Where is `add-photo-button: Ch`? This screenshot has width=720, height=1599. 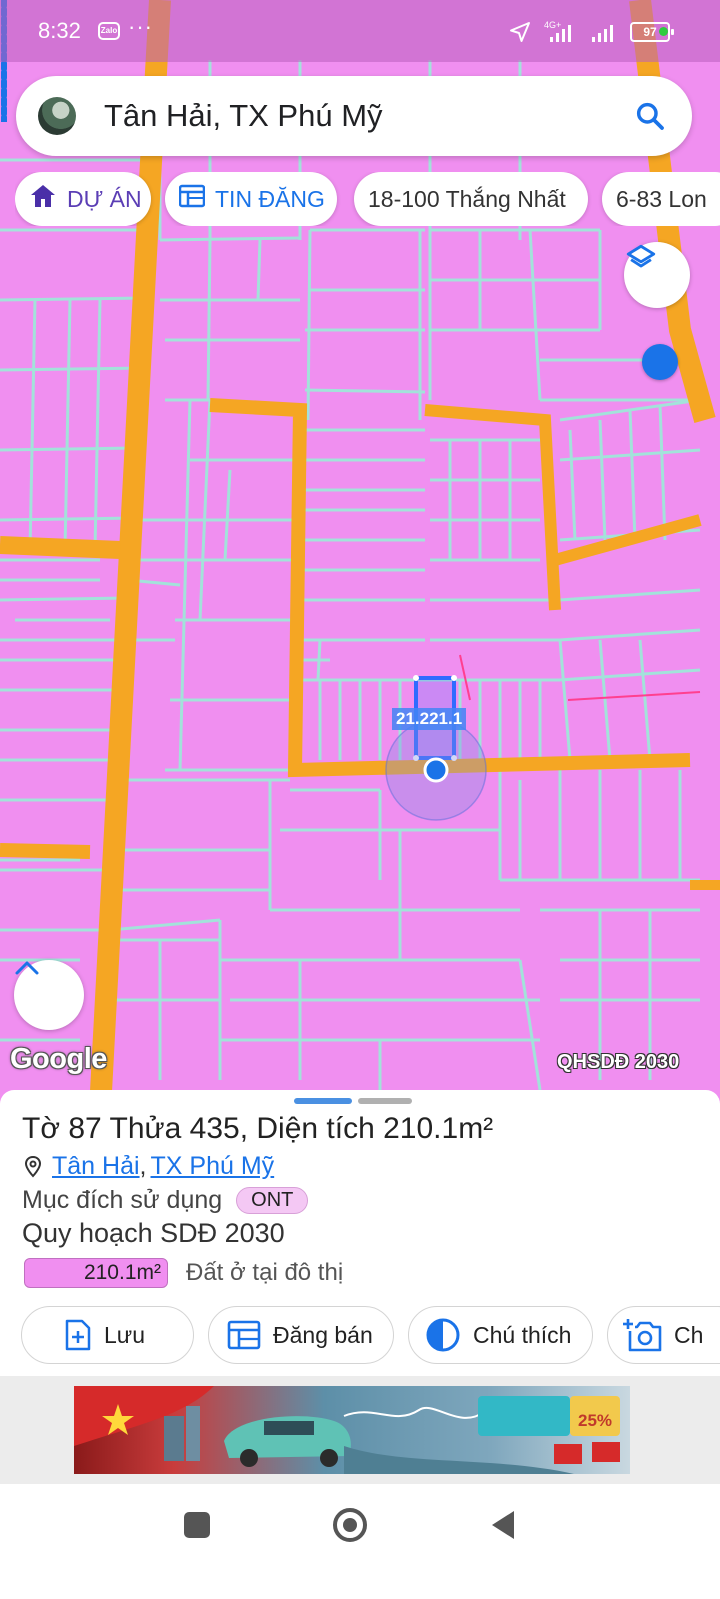
add-photo-button: Ch is located at coordinates (663, 1335).